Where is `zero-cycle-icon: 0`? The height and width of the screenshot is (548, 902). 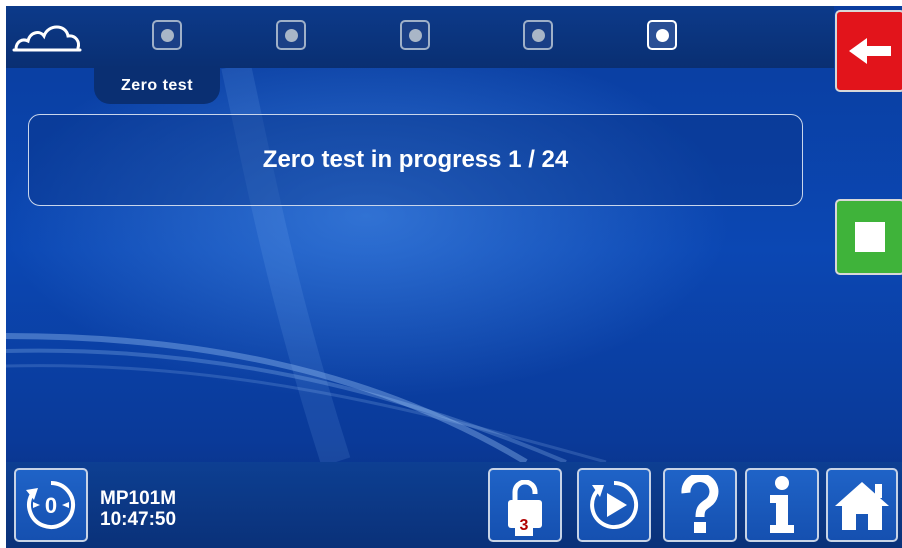 zero-cycle-icon: 0 is located at coordinates (51, 505).